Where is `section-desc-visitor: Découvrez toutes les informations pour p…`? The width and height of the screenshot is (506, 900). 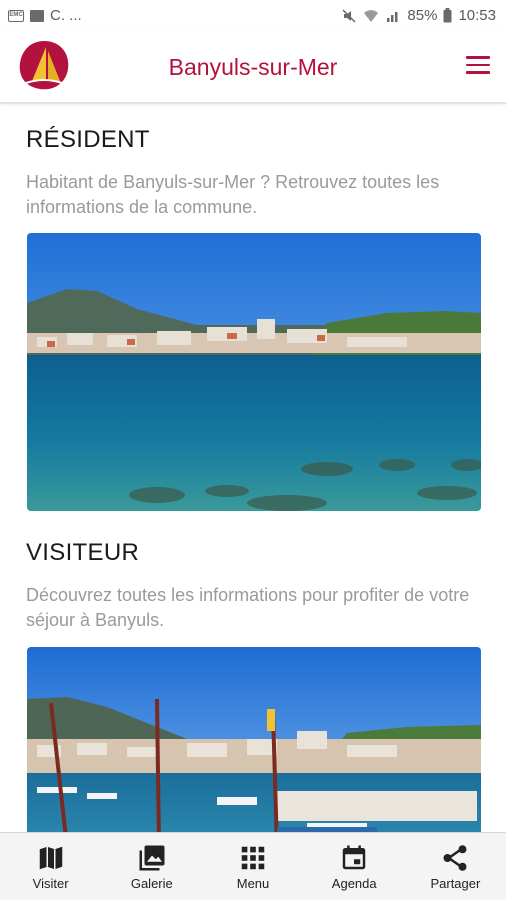
section-desc-visitor: Découvrez toutes les informations pour p… is located at coordinates (248, 607).